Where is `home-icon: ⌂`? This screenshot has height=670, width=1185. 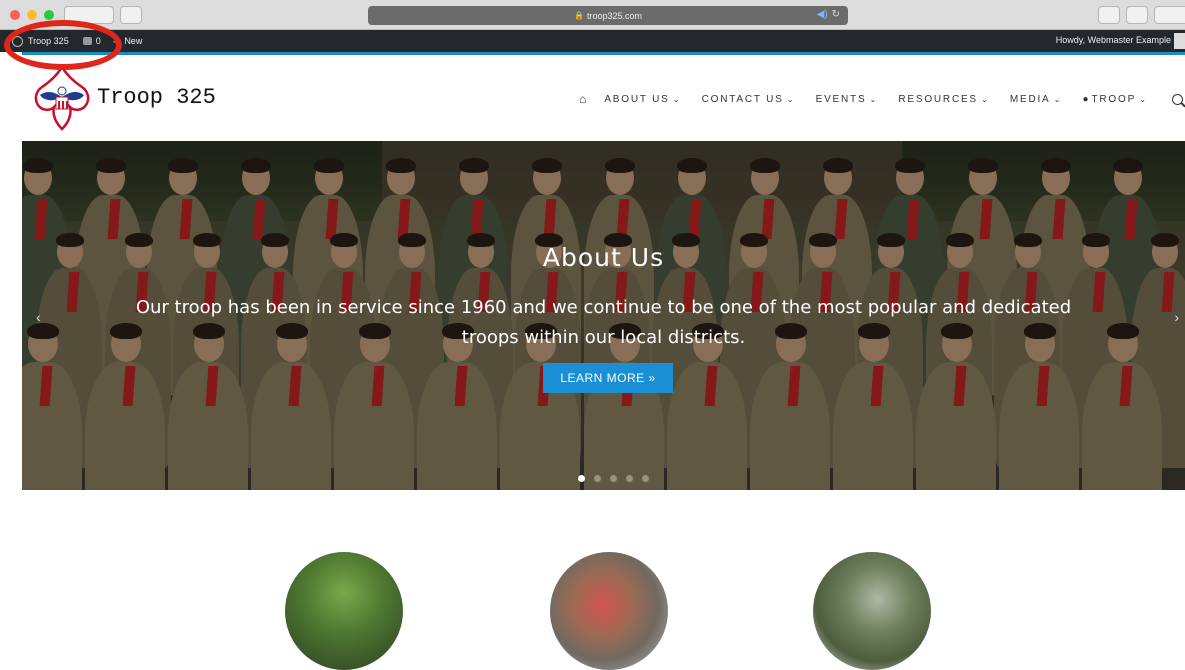 home-icon: ⌂ is located at coordinates (582, 99).